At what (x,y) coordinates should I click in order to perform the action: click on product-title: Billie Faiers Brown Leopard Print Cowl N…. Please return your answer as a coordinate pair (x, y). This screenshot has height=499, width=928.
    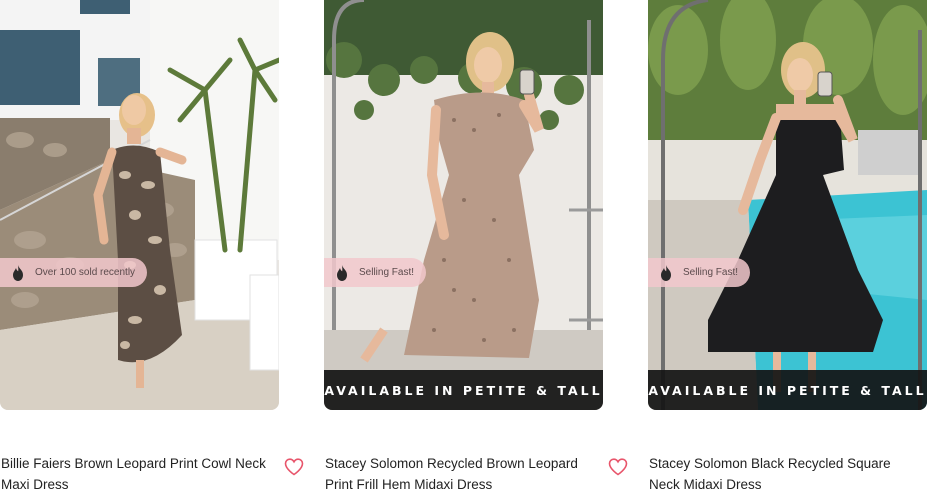
    Looking at the image, I should click on (138, 474).